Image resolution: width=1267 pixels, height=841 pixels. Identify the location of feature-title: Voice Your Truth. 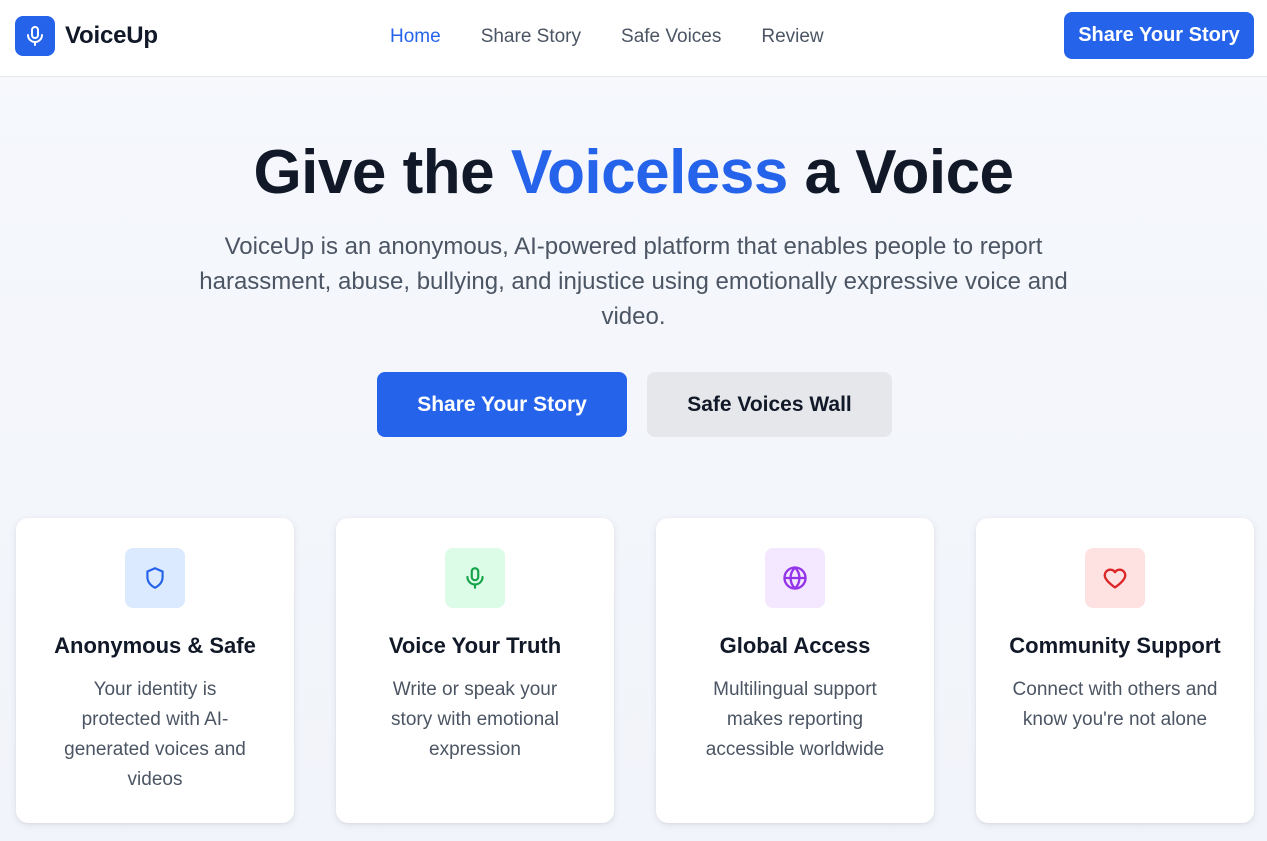
(475, 645).